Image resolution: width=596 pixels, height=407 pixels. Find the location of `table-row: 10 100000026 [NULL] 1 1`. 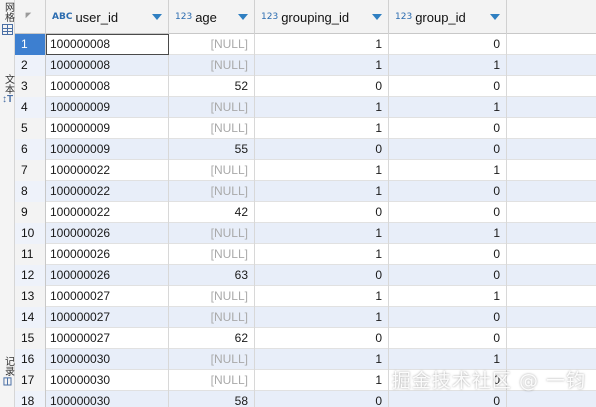

table-row: 10 100000026 [NULL] 1 1 is located at coordinates (305, 233).